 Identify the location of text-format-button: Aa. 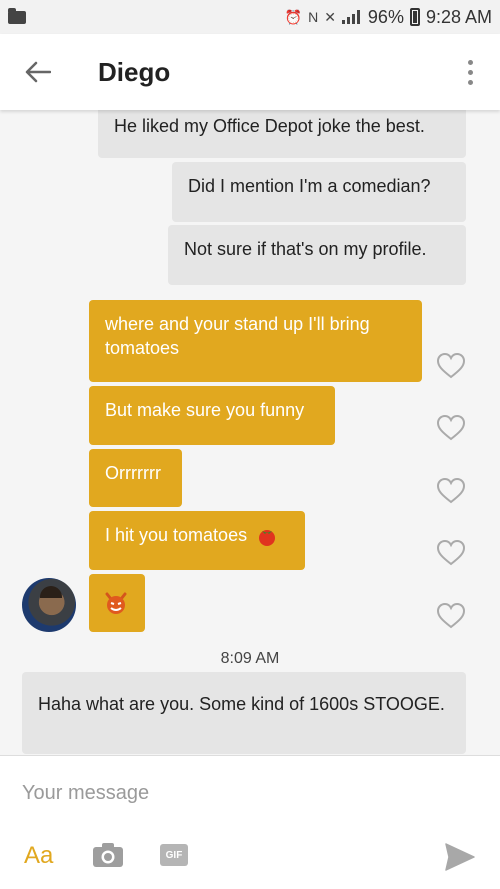
(38, 856).